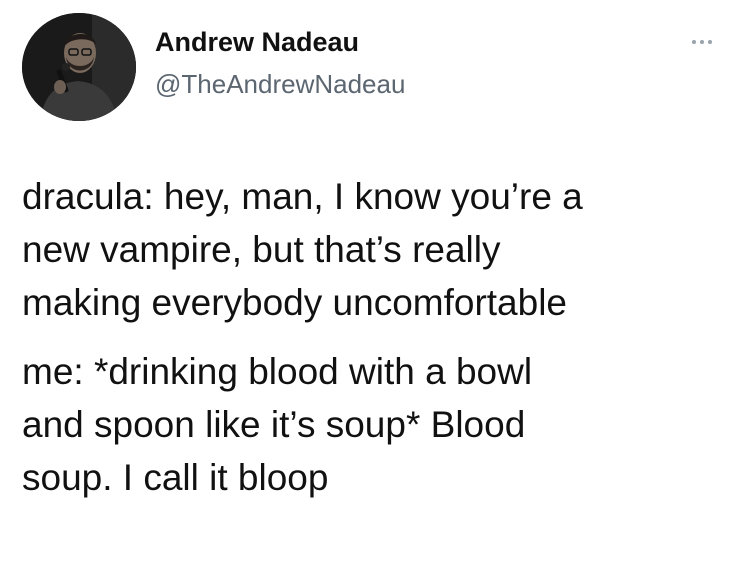 This screenshot has width=735, height=576. I want to click on avatar, so click(79, 67).